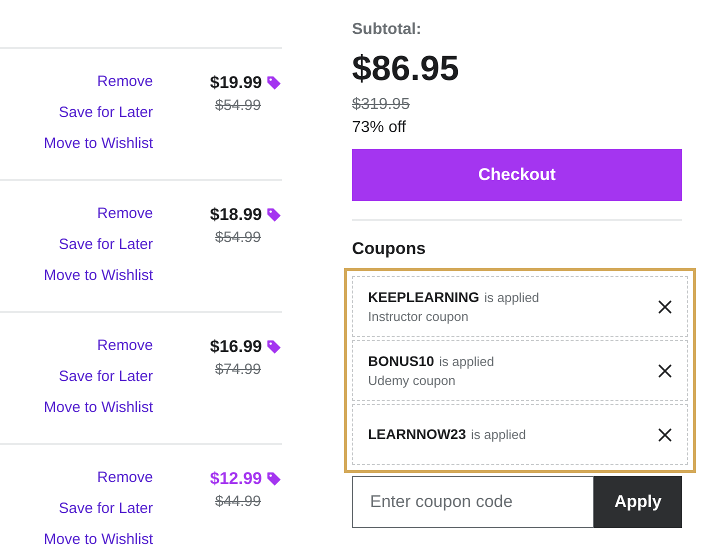 This screenshot has height=557, width=727. I want to click on total-price: $86.95, so click(406, 69).